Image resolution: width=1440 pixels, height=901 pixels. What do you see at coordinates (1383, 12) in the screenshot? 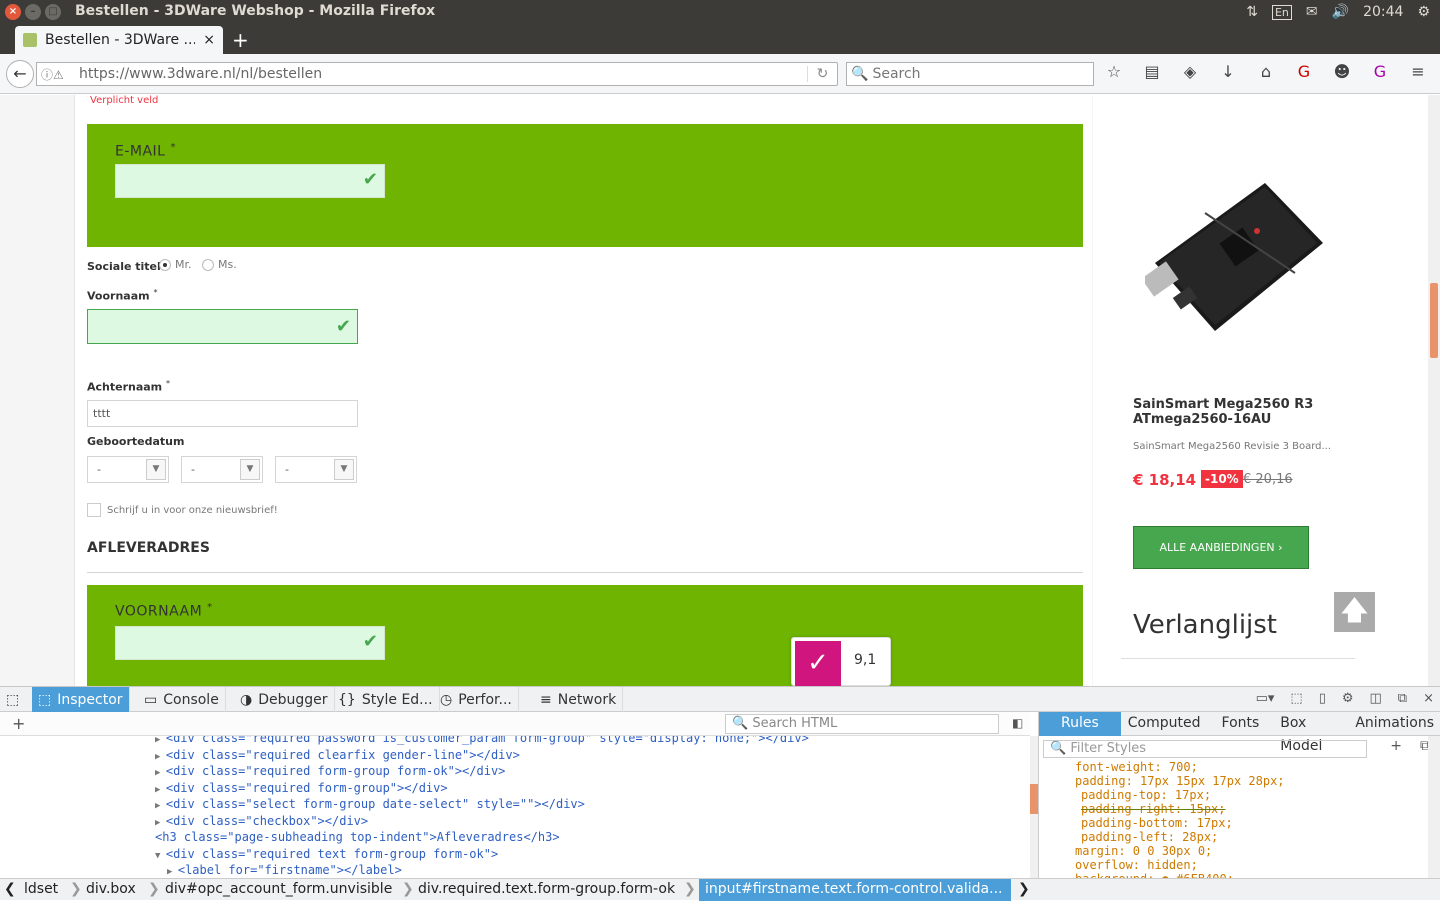
I see `clock: 20:44` at bounding box center [1383, 12].